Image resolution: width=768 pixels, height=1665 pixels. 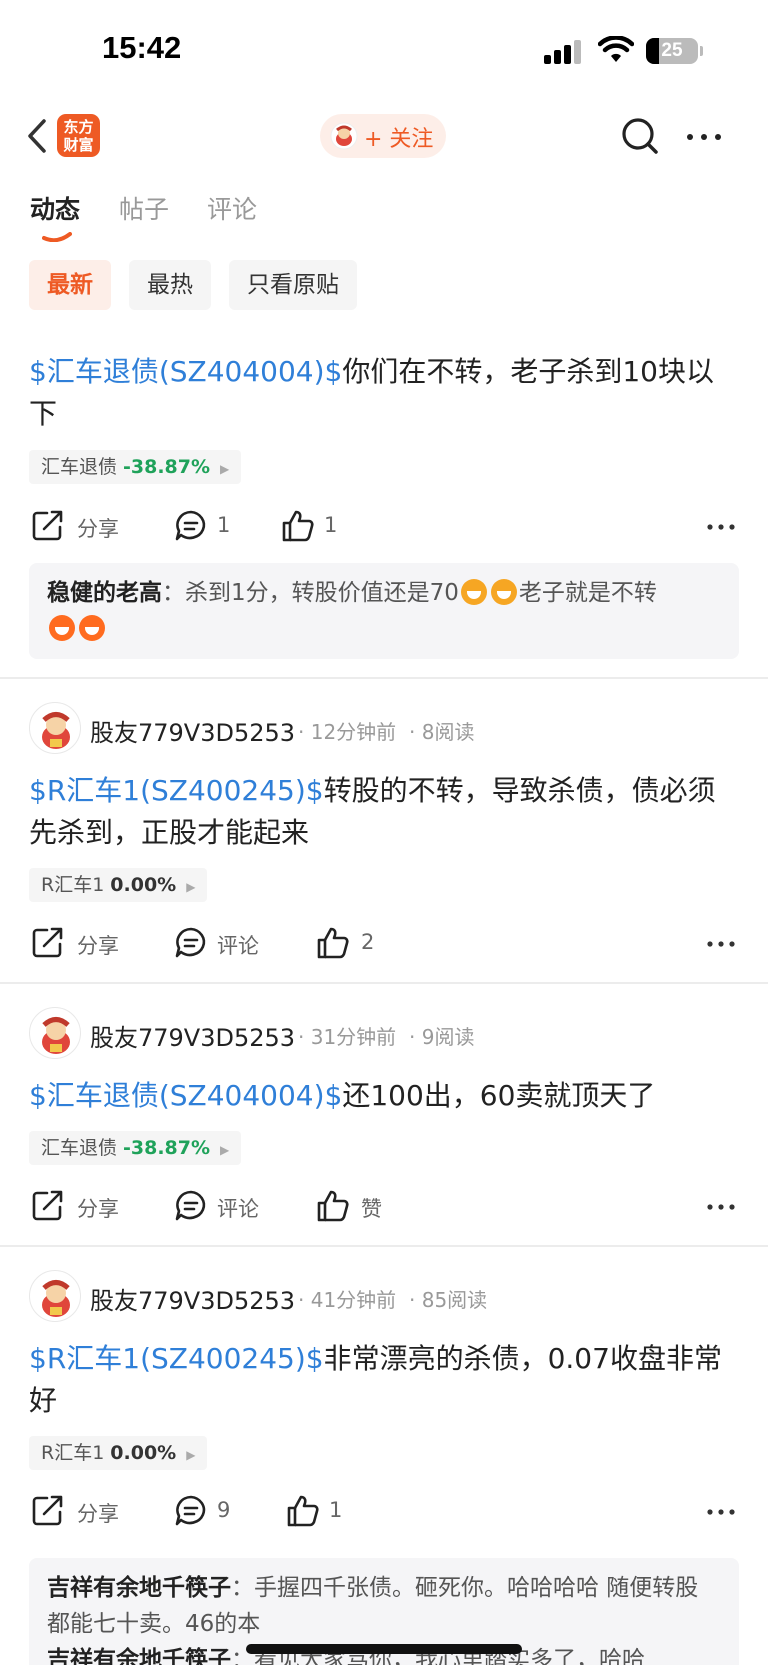 I want to click on post-content: $汇车退债(SZ404004)$你们在不转，老子杀到10块以下, so click(x=384, y=393).